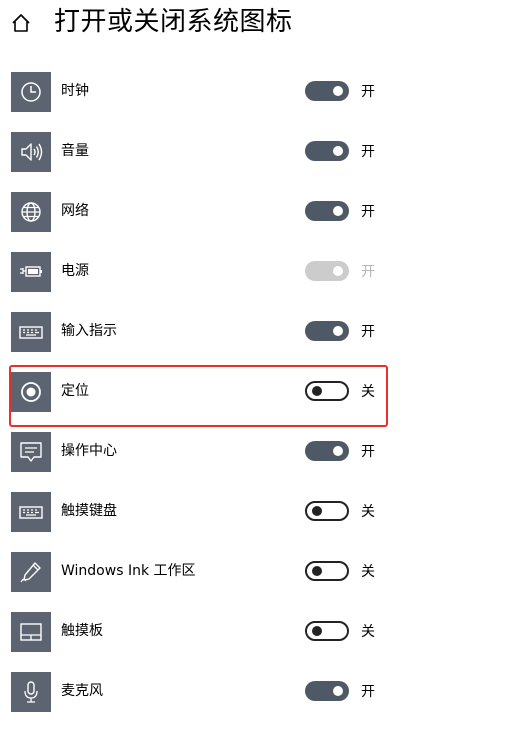 The height and width of the screenshot is (729, 509). Describe the element at coordinates (82, 691) in the screenshot. I see `setting-label: 麦克风` at that location.